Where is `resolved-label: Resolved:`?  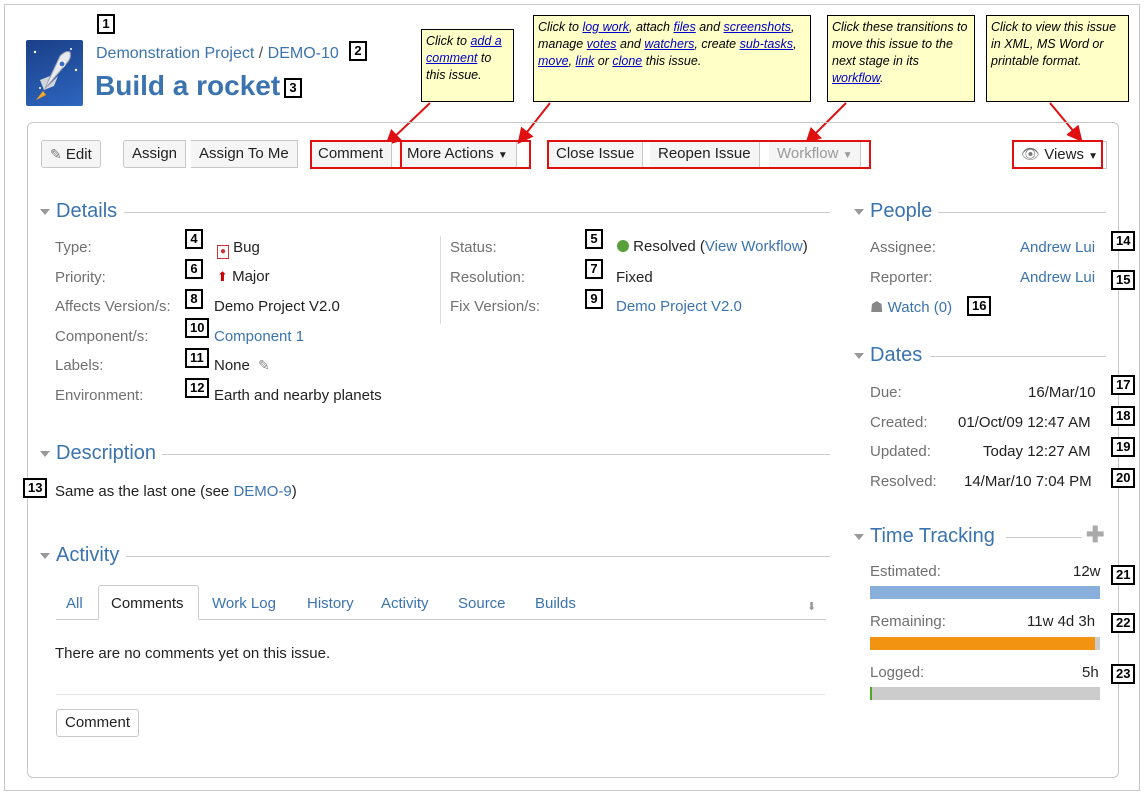 resolved-label: Resolved: is located at coordinates (903, 481).